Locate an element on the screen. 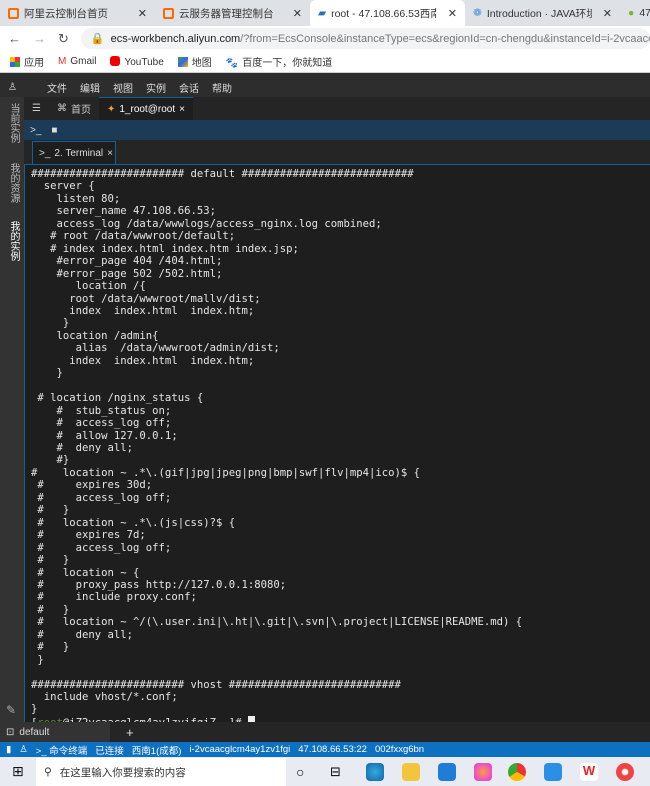  edge-icon is located at coordinates (375, 772).